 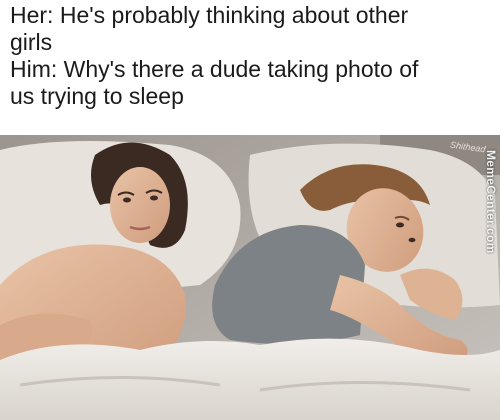 I want to click on woman-face, so click(x=140, y=205).